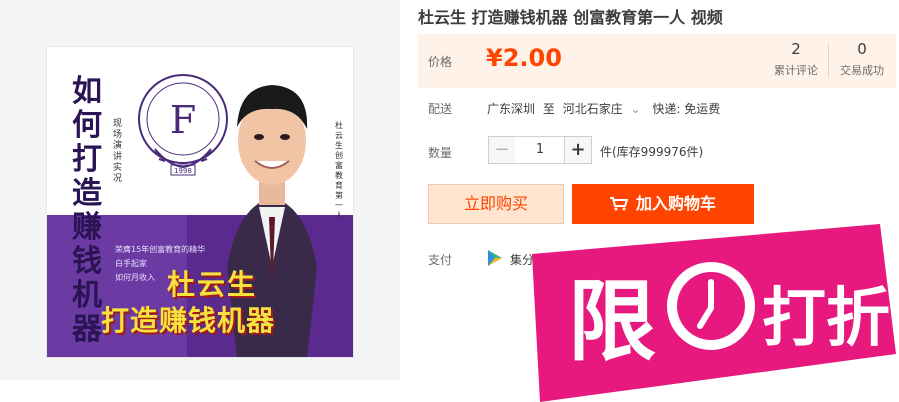 The image size is (899, 402). Describe the element at coordinates (502, 150) in the screenshot. I see `quantity-decrease-button: −` at that location.